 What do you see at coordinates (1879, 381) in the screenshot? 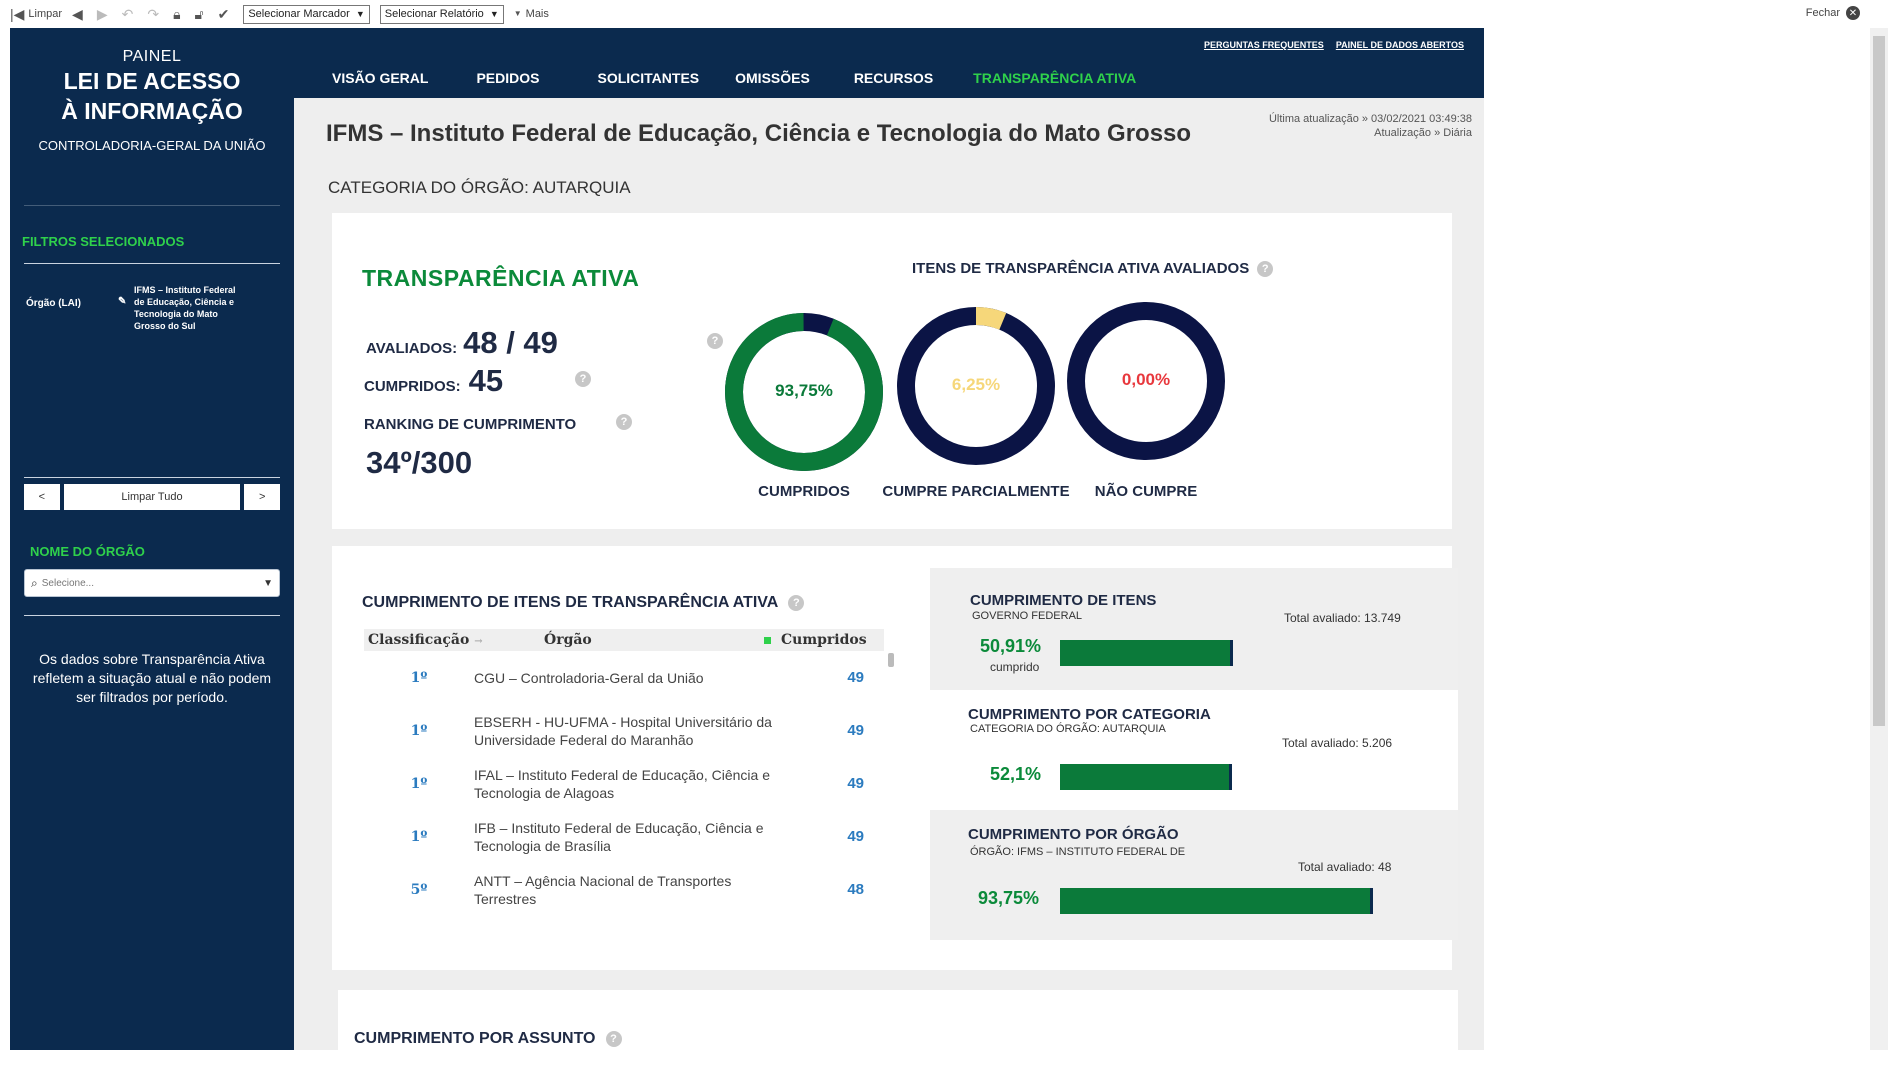
I see `scrollbar-thumb` at bounding box center [1879, 381].